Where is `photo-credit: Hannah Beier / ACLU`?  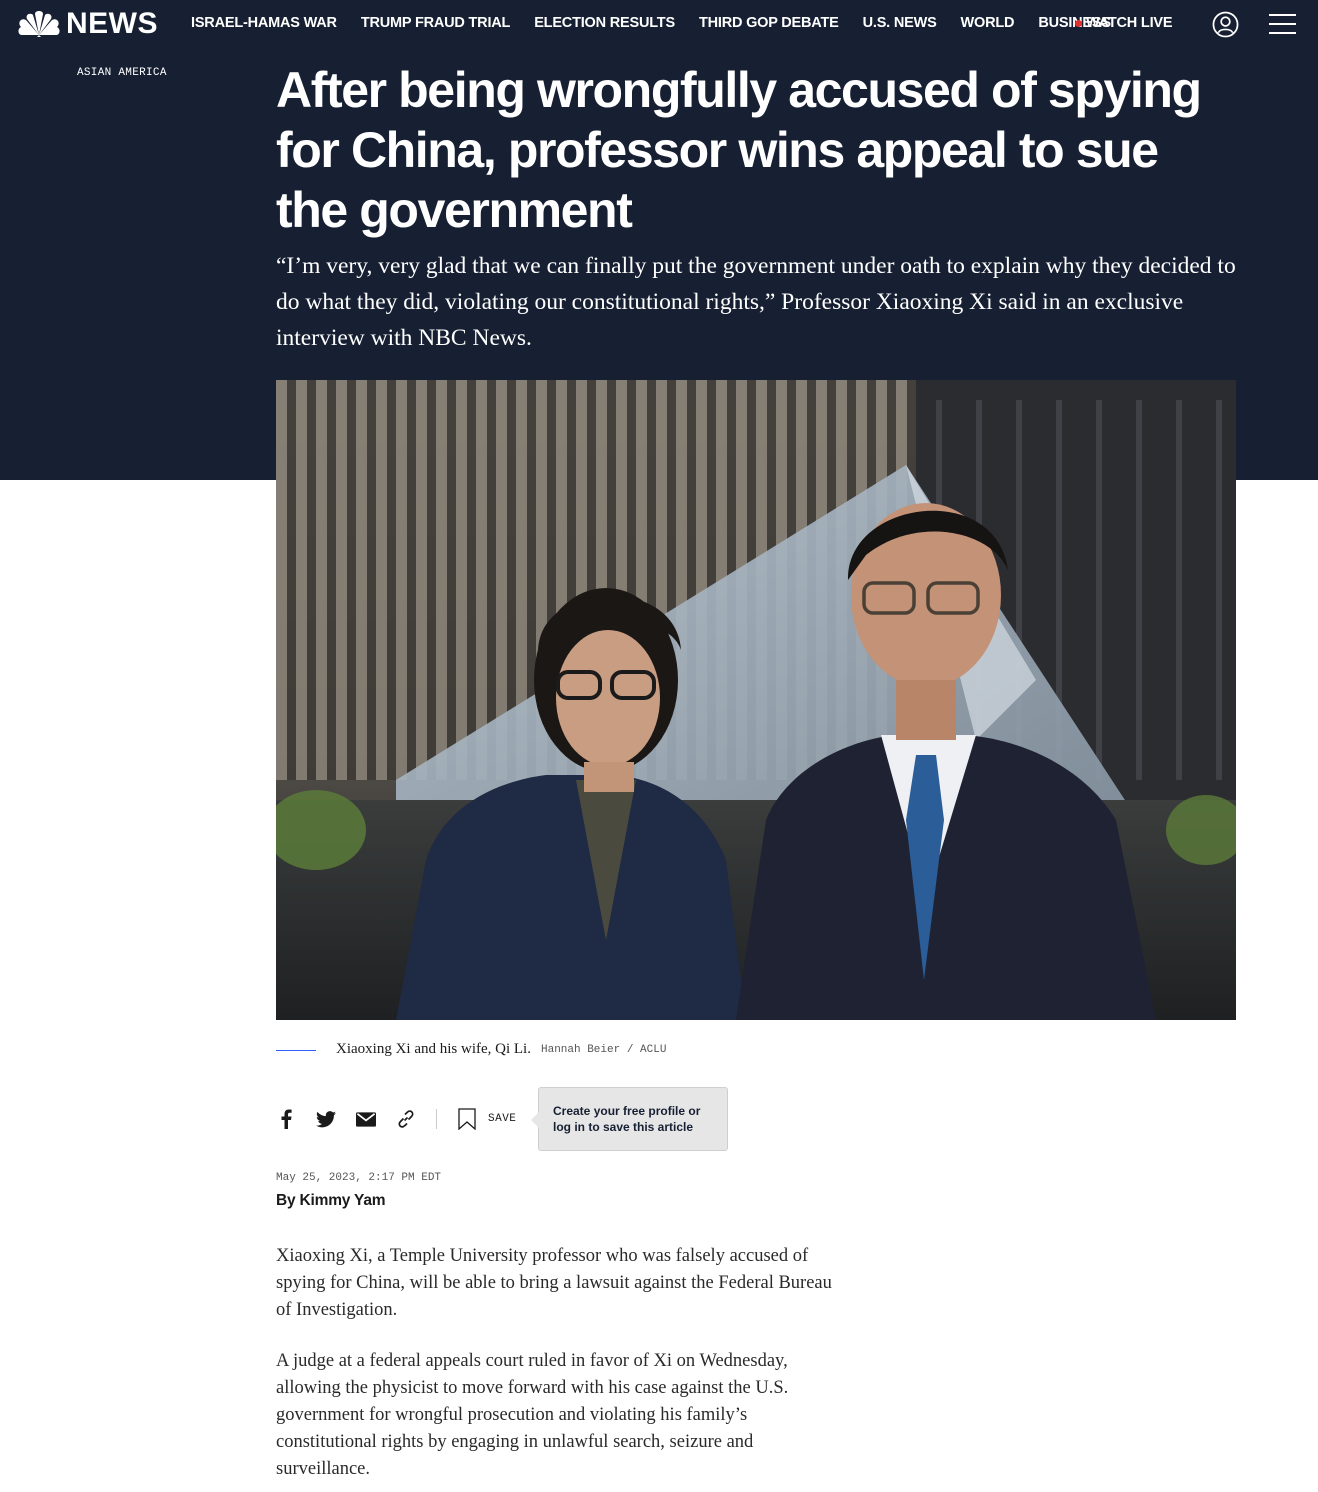
photo-credit: Hannah Beier / ACLU is located at coordinates (604, 1050).